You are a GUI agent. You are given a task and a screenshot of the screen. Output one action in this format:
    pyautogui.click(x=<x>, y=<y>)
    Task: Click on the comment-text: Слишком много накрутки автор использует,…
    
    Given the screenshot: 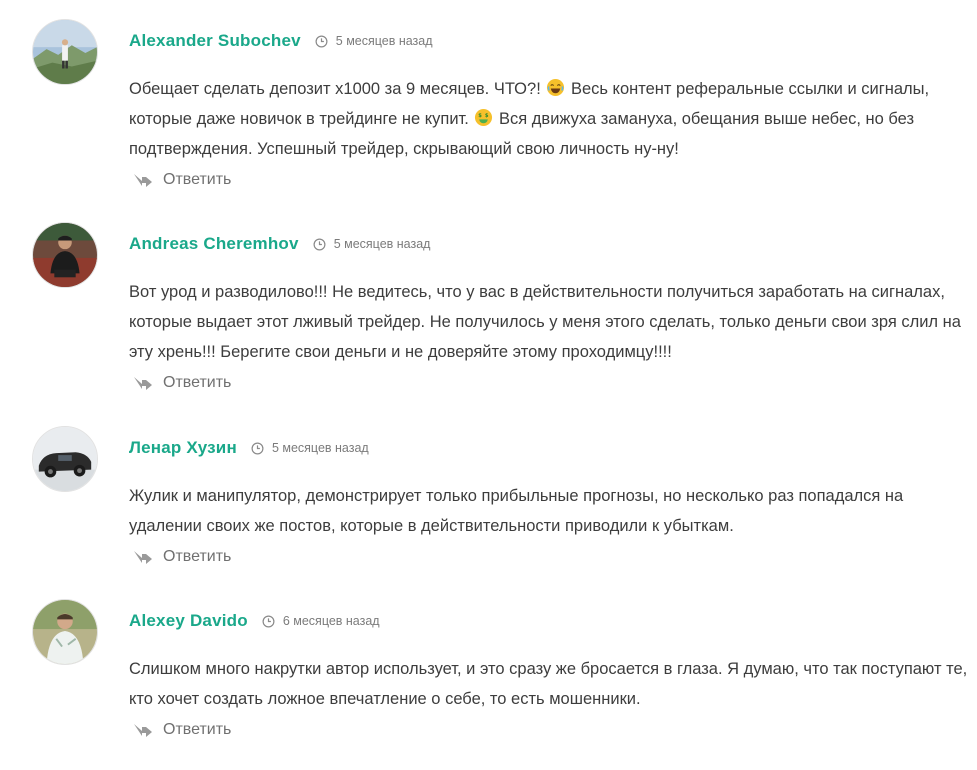 What is the action you would take?
    pyautogui.click(x=548, y=684)
    